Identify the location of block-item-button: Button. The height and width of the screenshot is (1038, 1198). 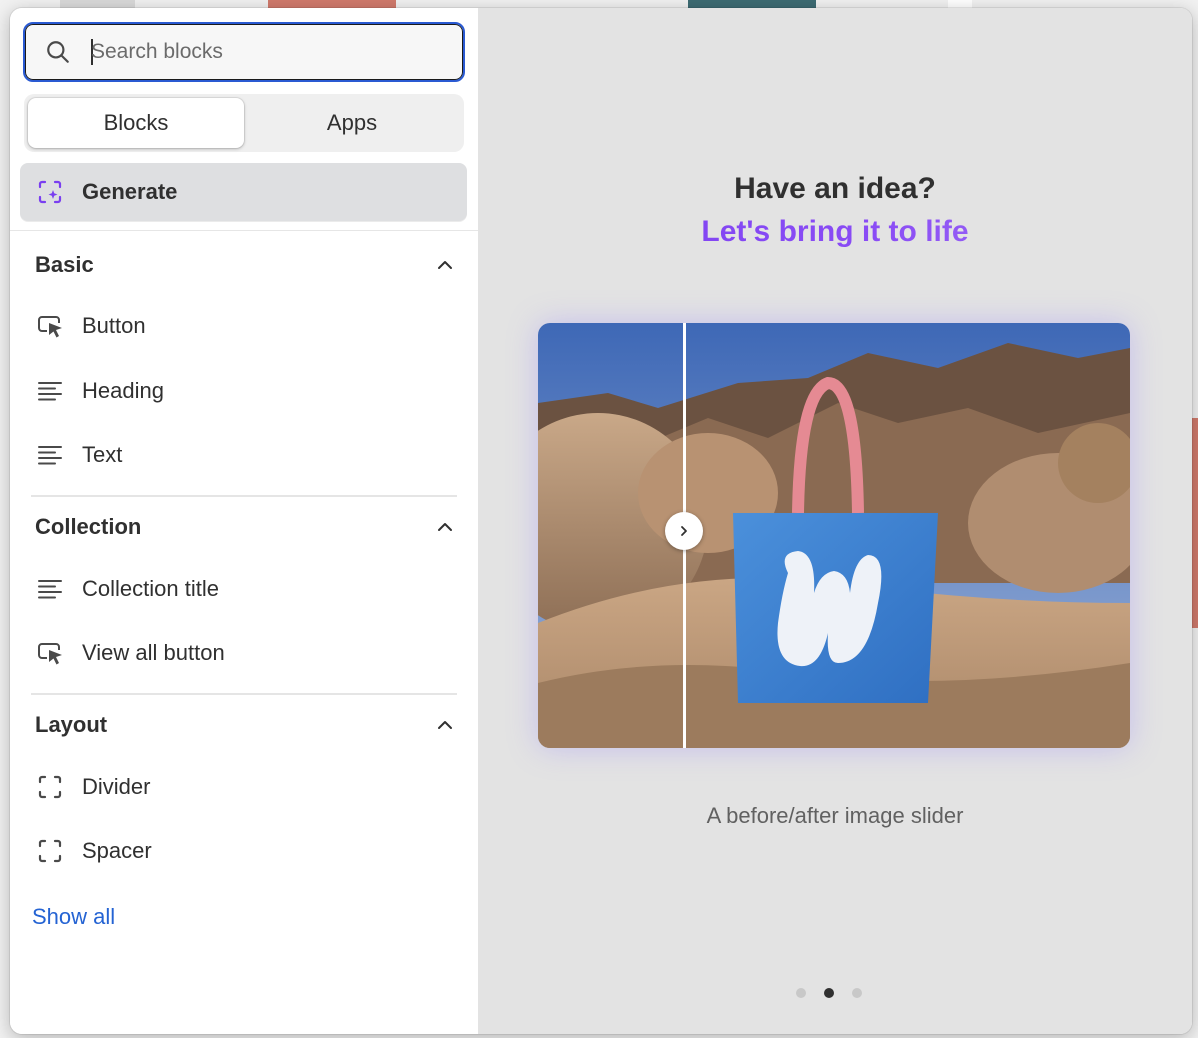
(245, 326).